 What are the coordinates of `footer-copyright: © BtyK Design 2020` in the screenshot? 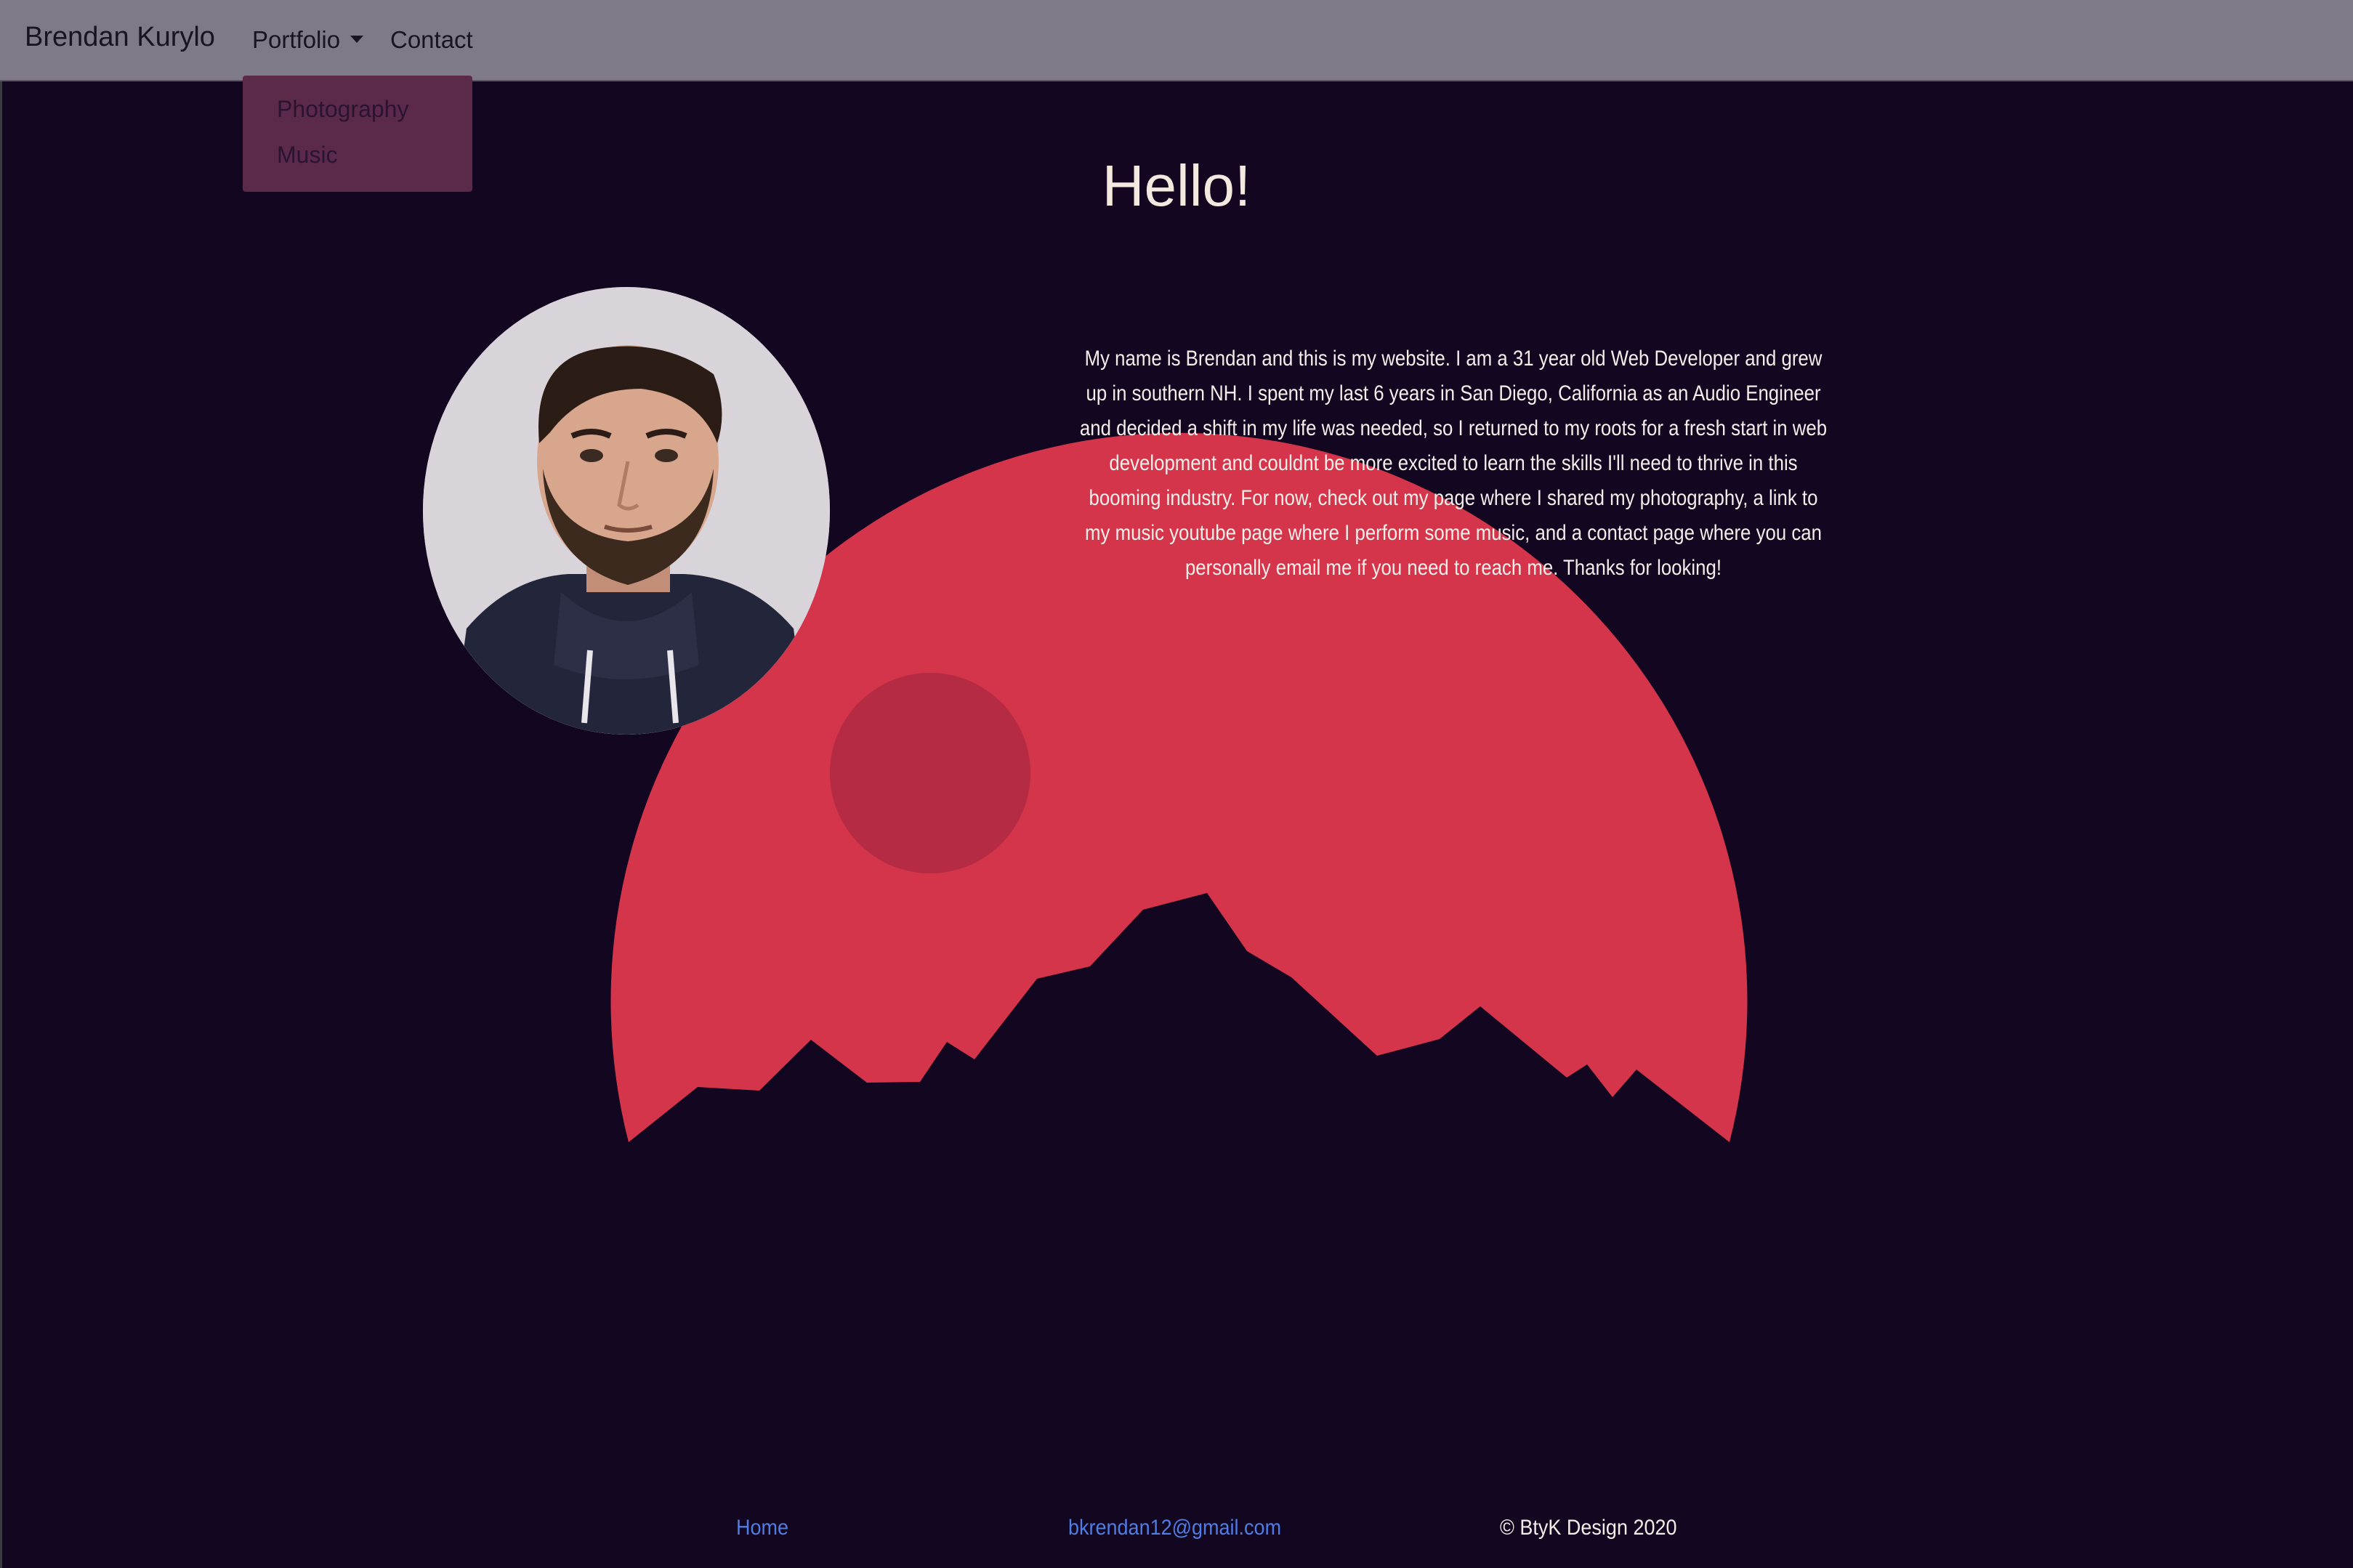 It's located at (1588, 1528).